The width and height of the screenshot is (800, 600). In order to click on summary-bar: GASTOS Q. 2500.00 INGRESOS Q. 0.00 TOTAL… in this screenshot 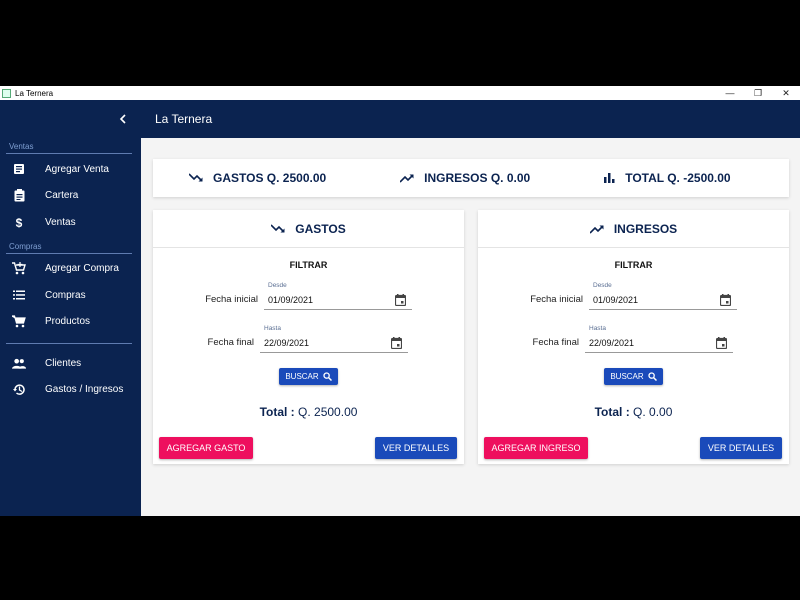, I will do `click(471, 178)`.